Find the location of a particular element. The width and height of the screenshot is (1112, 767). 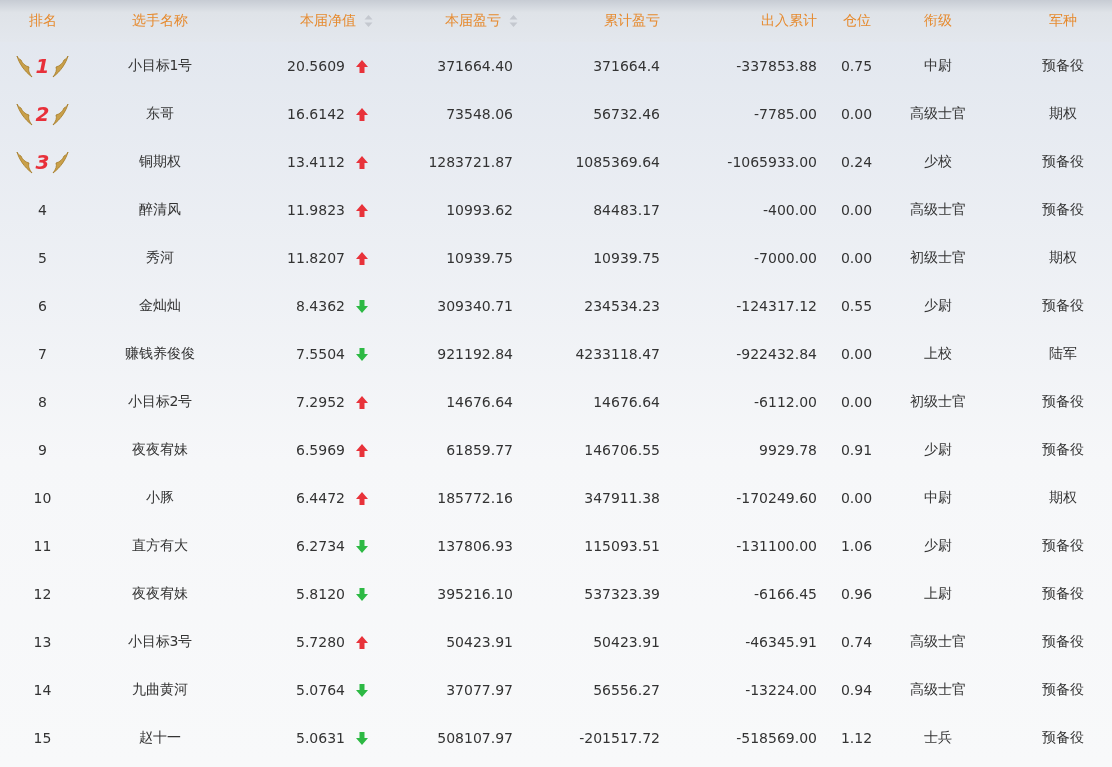

net-value: 11.8207 is located at coordinates (316, 258).